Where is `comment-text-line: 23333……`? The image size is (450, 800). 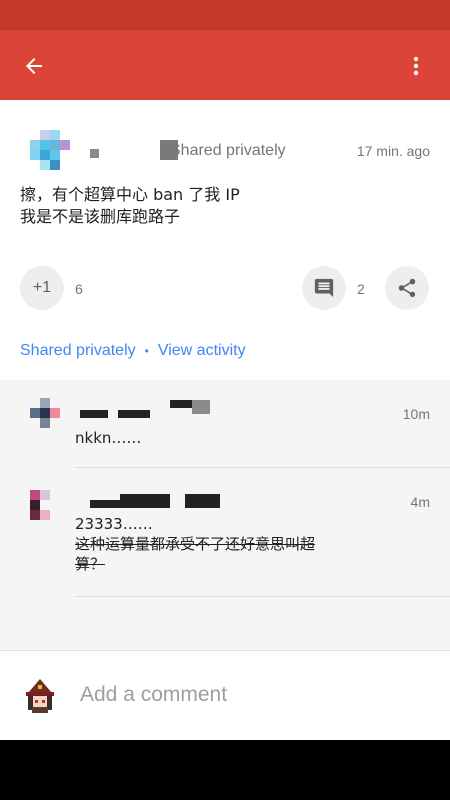 comment-text-line: 23333…… is located at coordinates (114, 524).